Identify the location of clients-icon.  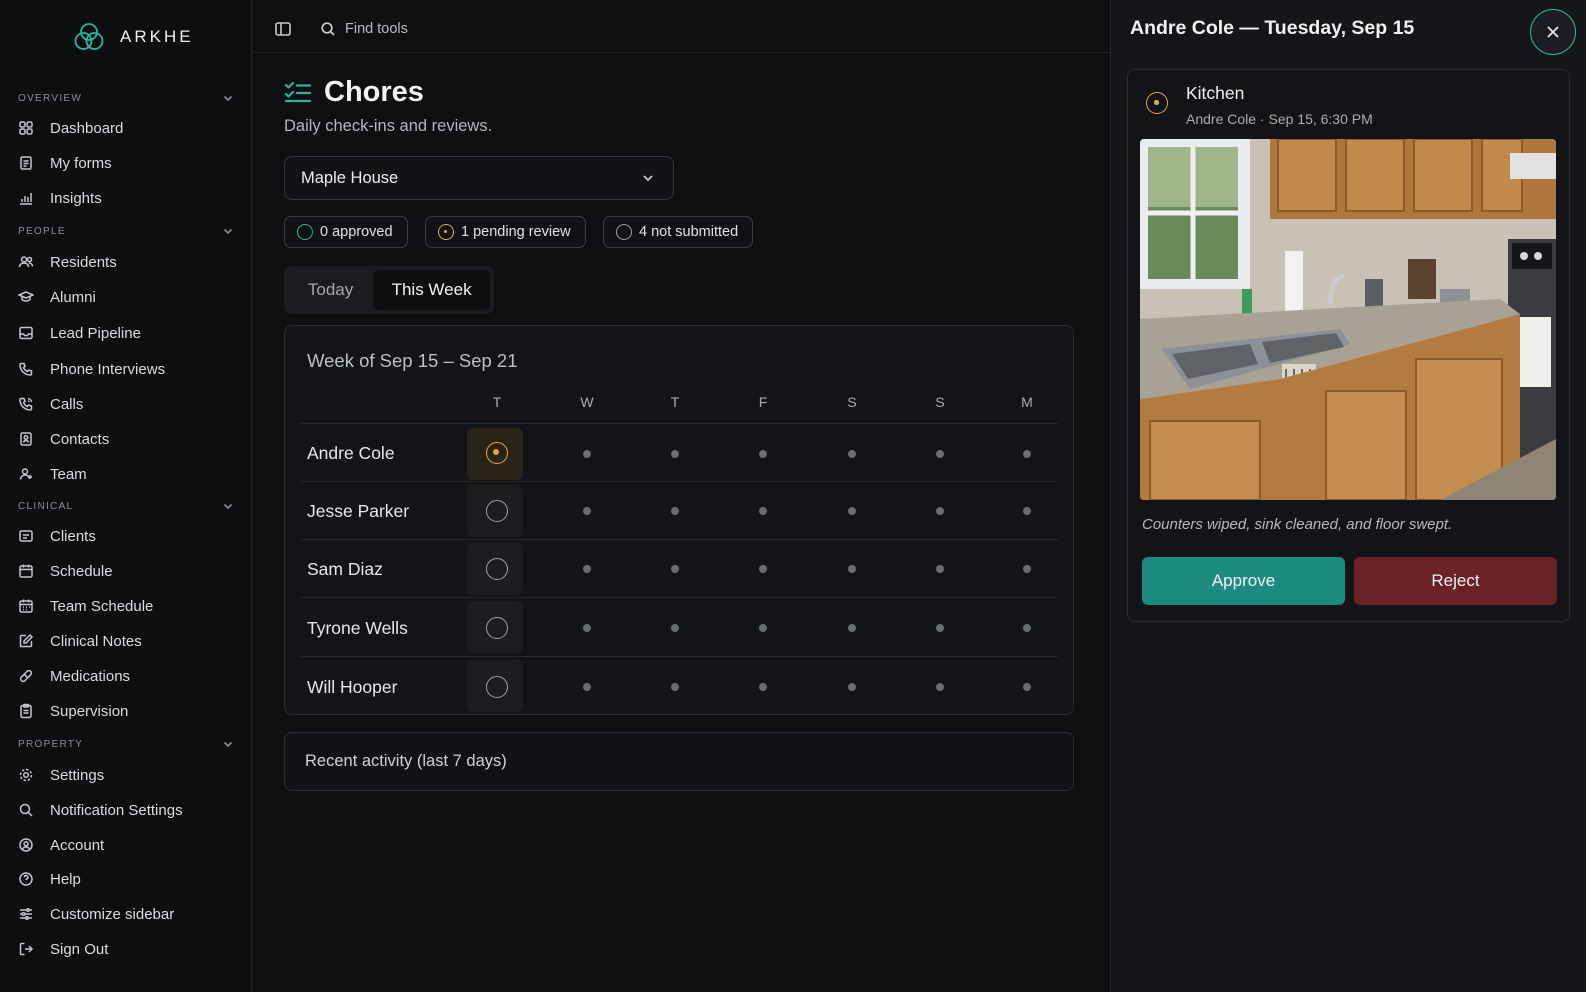
(26, 536).